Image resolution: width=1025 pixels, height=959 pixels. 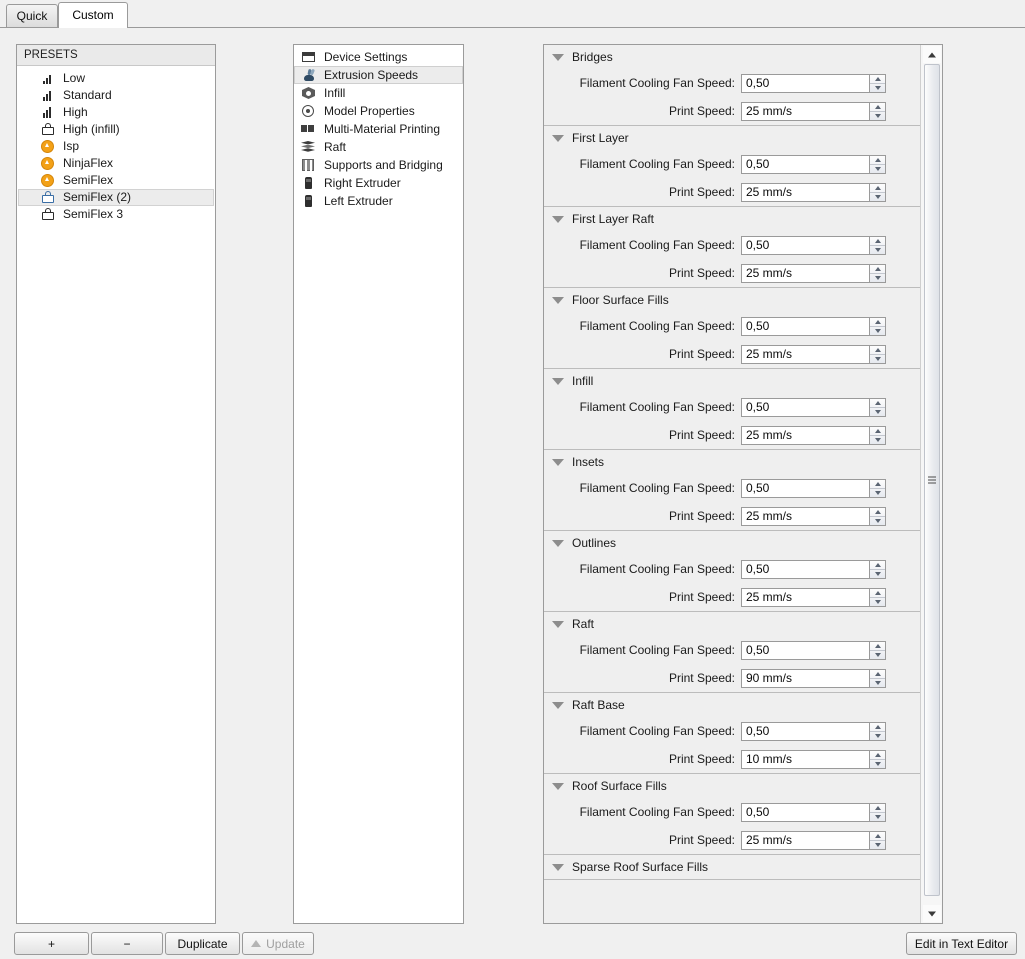 What do you see at coordinates (116, 214) in the screenshot?
I see `preset-item-semiflex-3: SemiFlex 3` at bounding box center [116, 214].